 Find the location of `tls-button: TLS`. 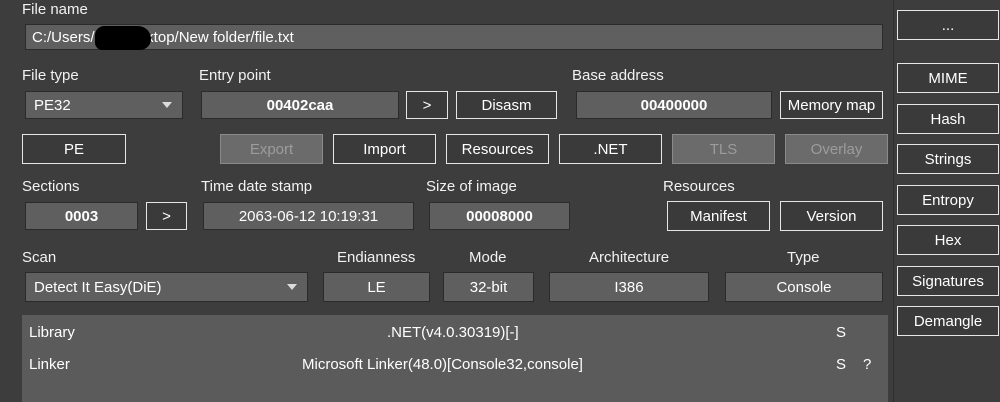

tls-button: TLS is located at coordinates (723, 149).